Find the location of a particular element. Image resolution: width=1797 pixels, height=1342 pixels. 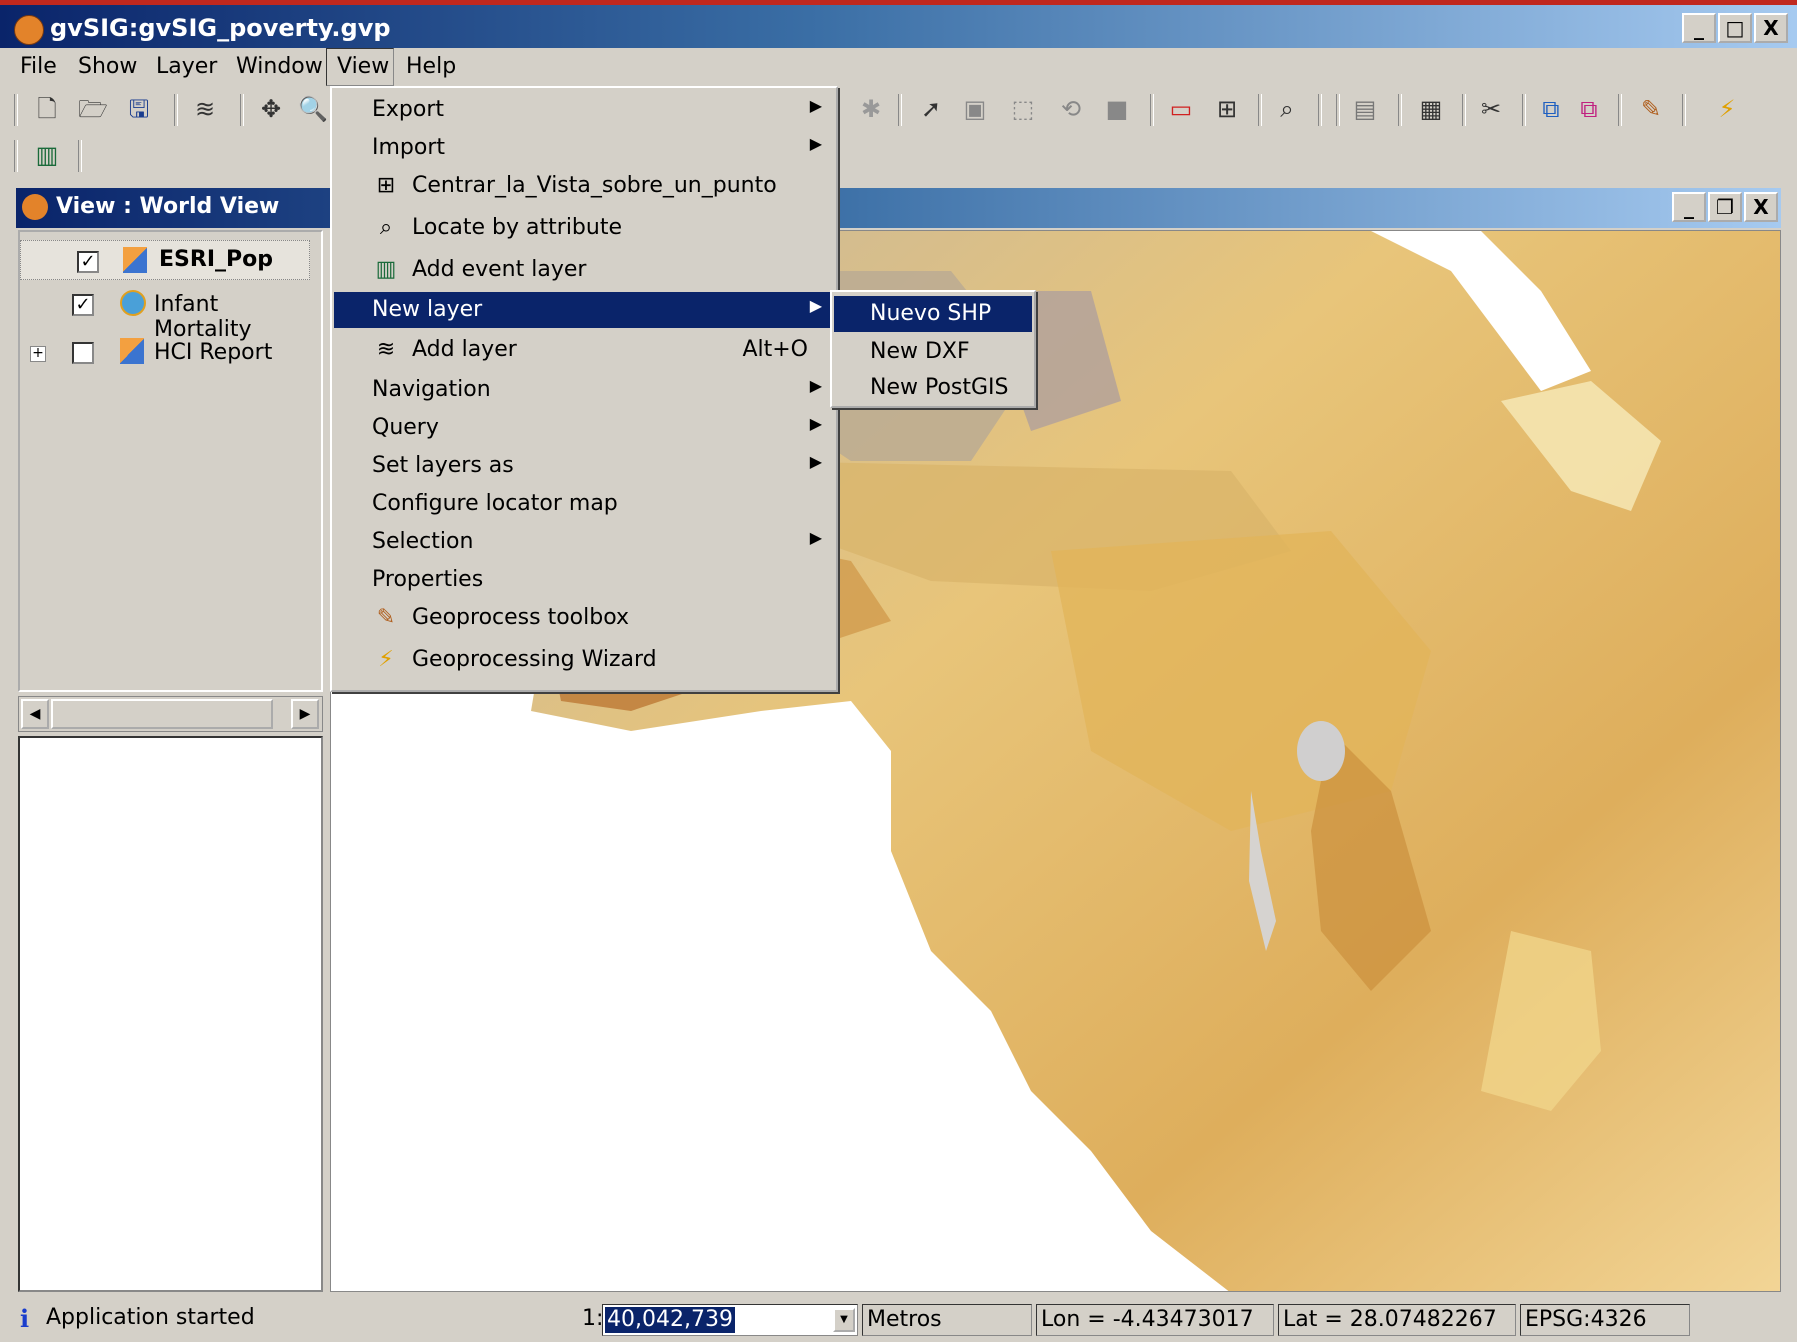

scroll-right-icon: ▶ is located at coordinates (305, 714).